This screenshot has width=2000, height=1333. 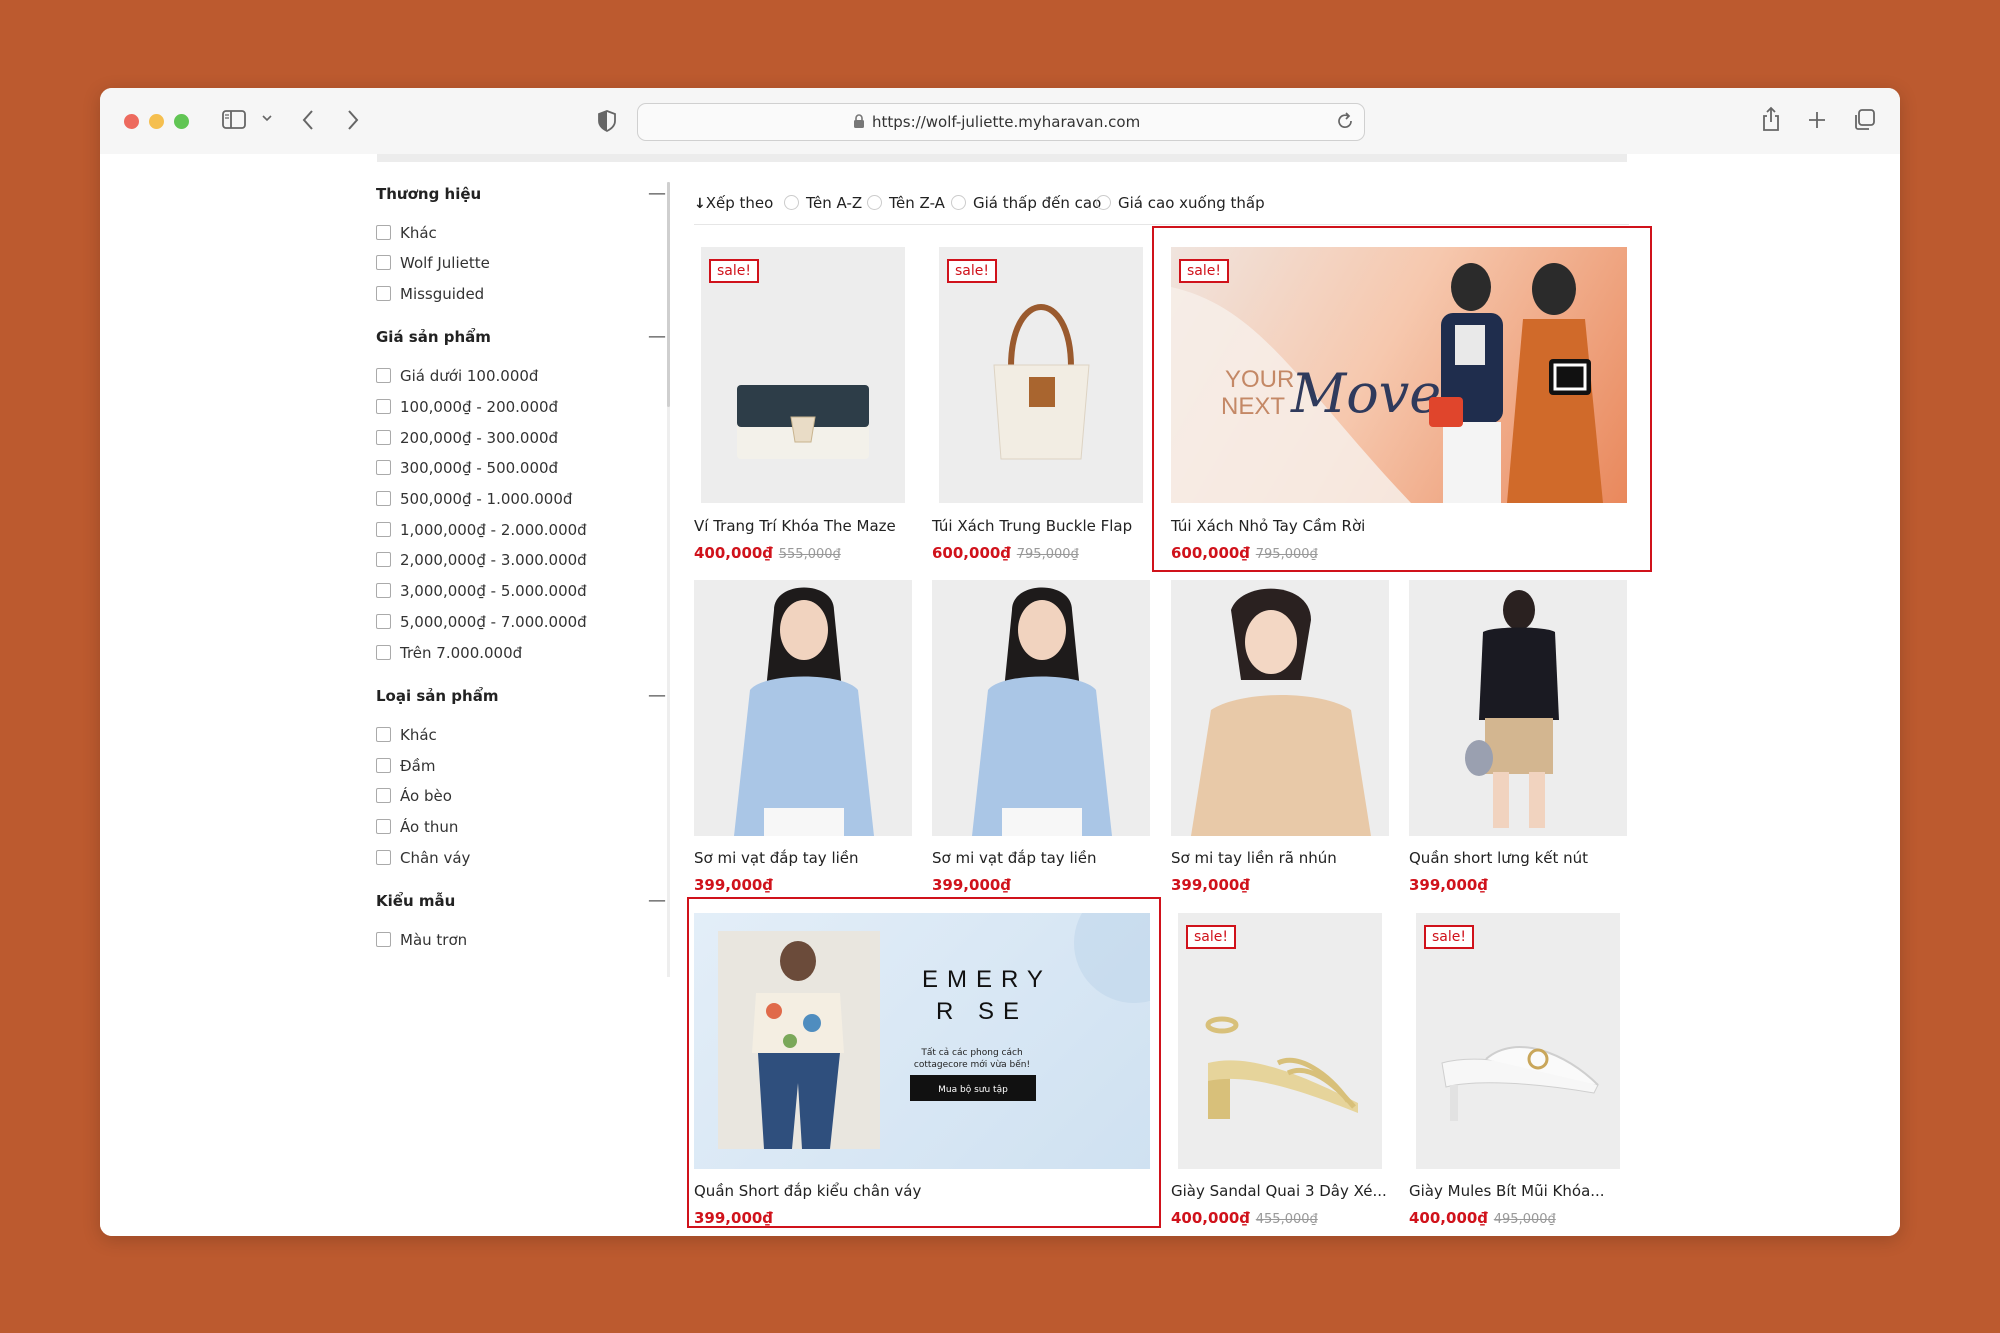 I want to click on filter-option: Đầm, so click(x=405, y=766).